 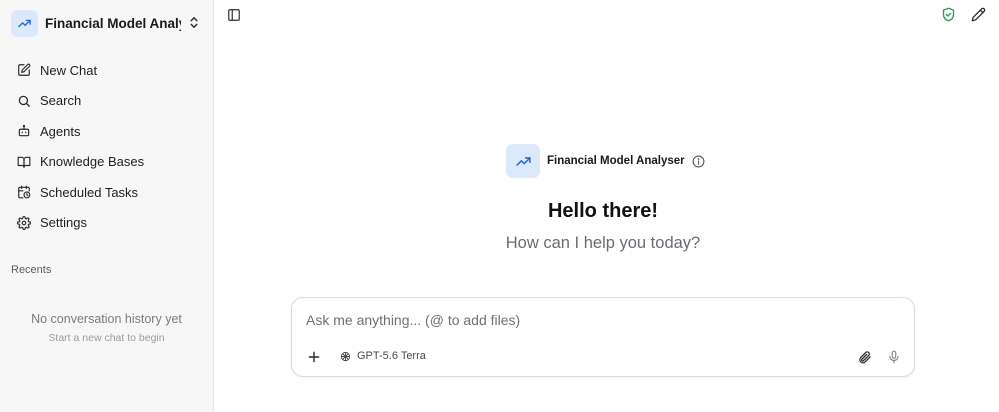 I want to click on sidebar-item-label: Knowledge Bases, so click(x=92, y=162).